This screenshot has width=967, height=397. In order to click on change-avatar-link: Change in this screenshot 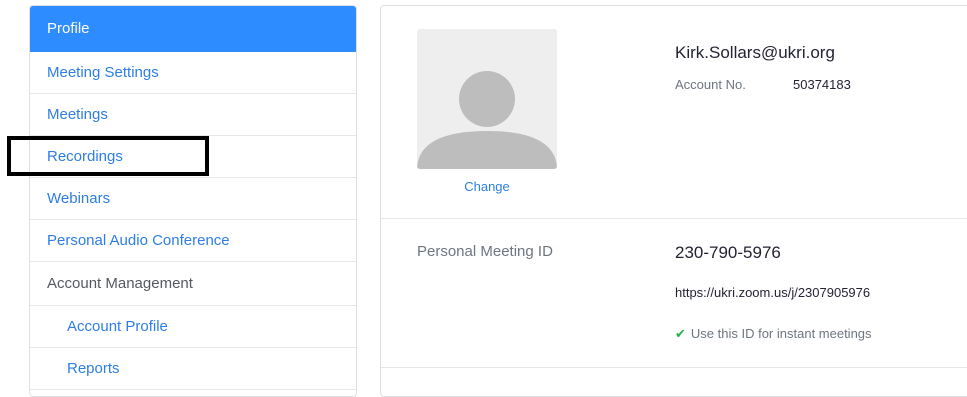, I will do `click(487, 186)`.